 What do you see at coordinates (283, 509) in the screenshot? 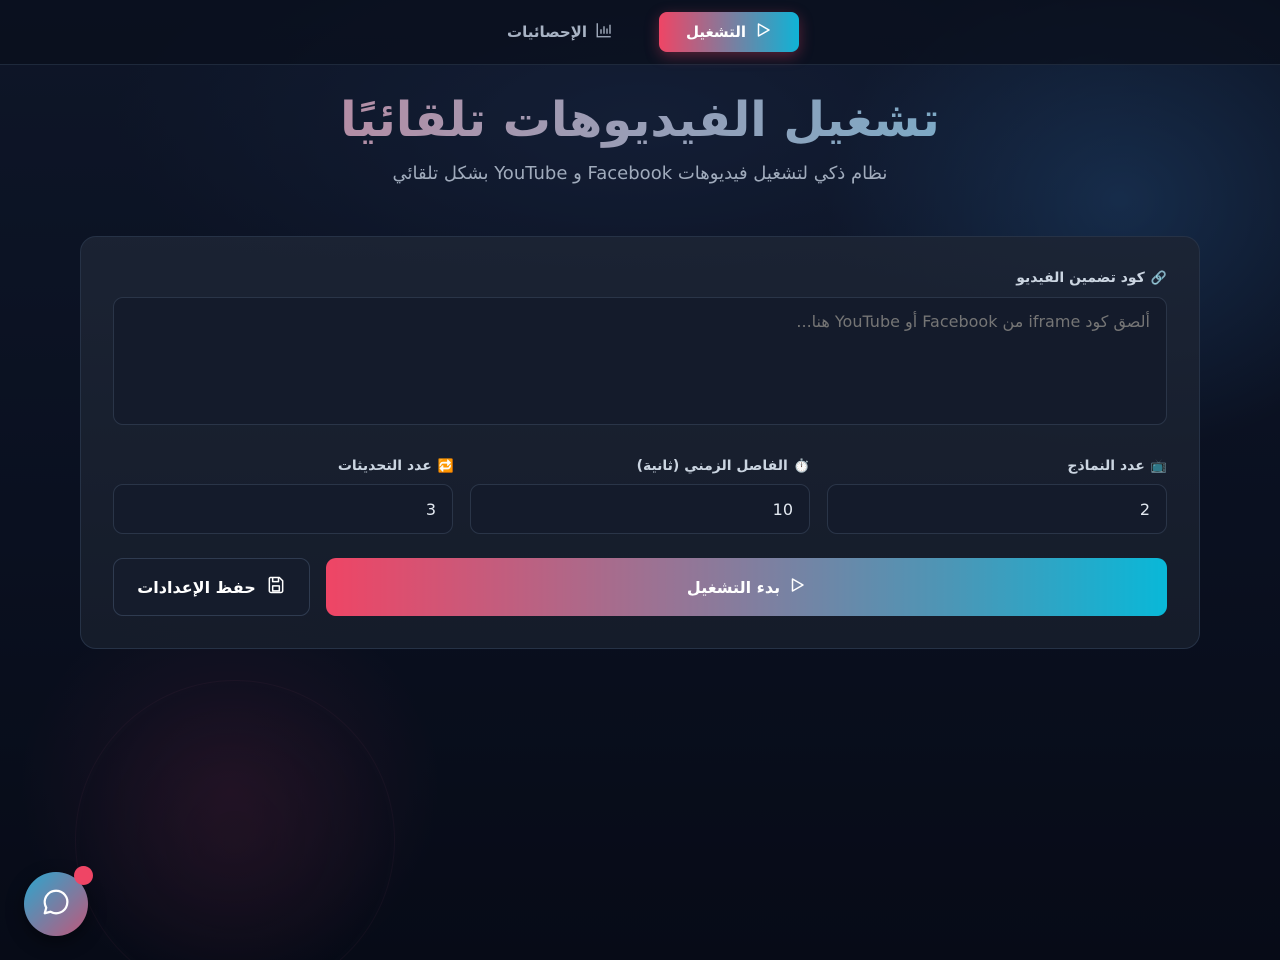
I see `refresh-count-input: 3` at bounding box center [283, 509].